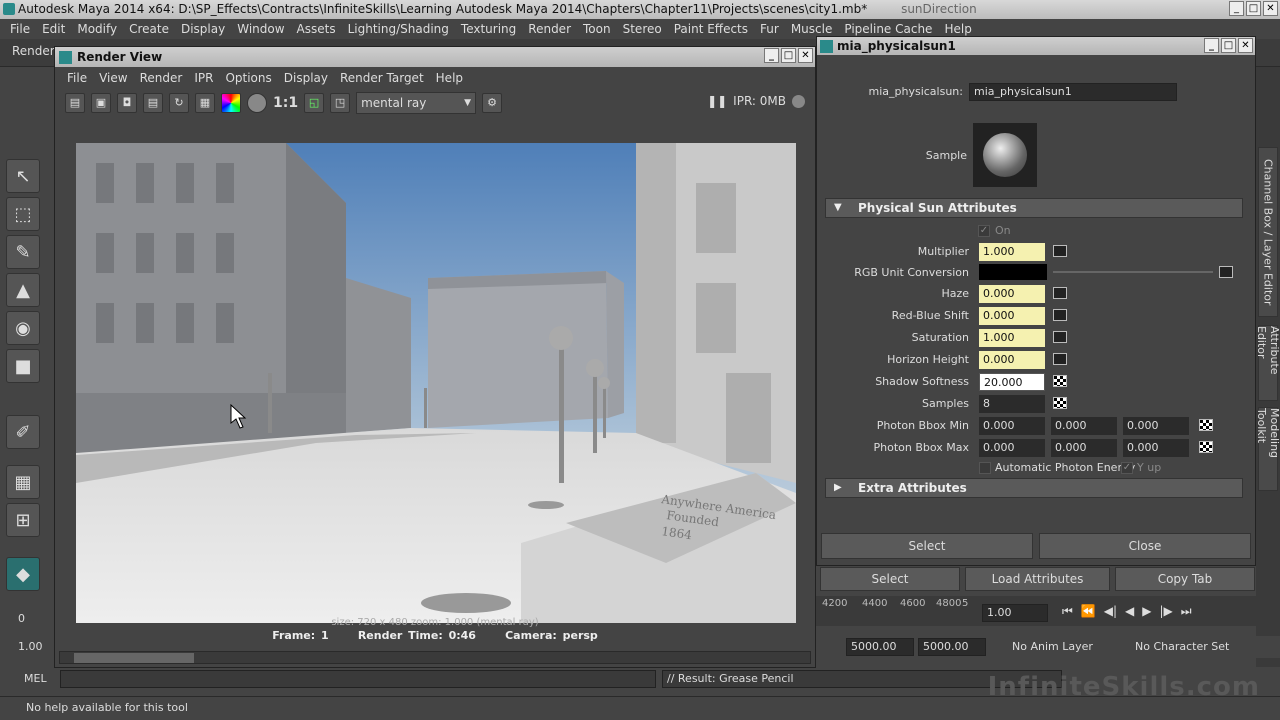 This screenshot has width=1280, height=720. I want to click on render-view-scrollbar, so click(435, 657).